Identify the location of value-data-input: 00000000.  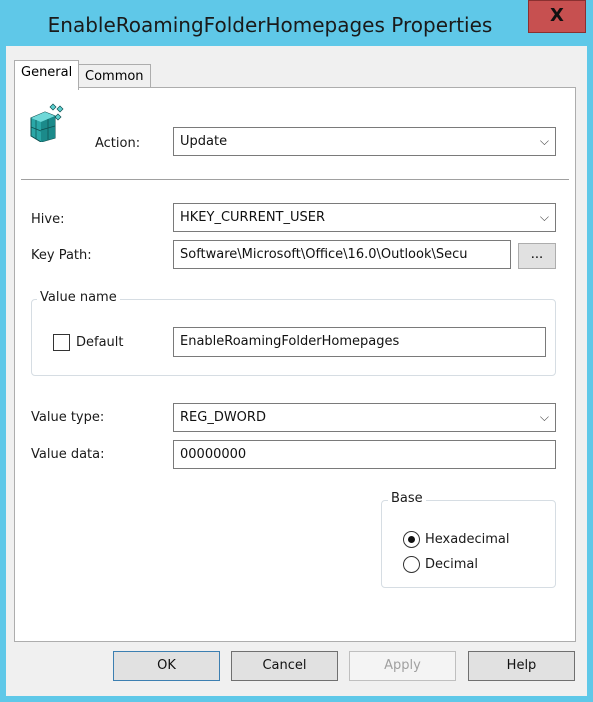
(364, 454).